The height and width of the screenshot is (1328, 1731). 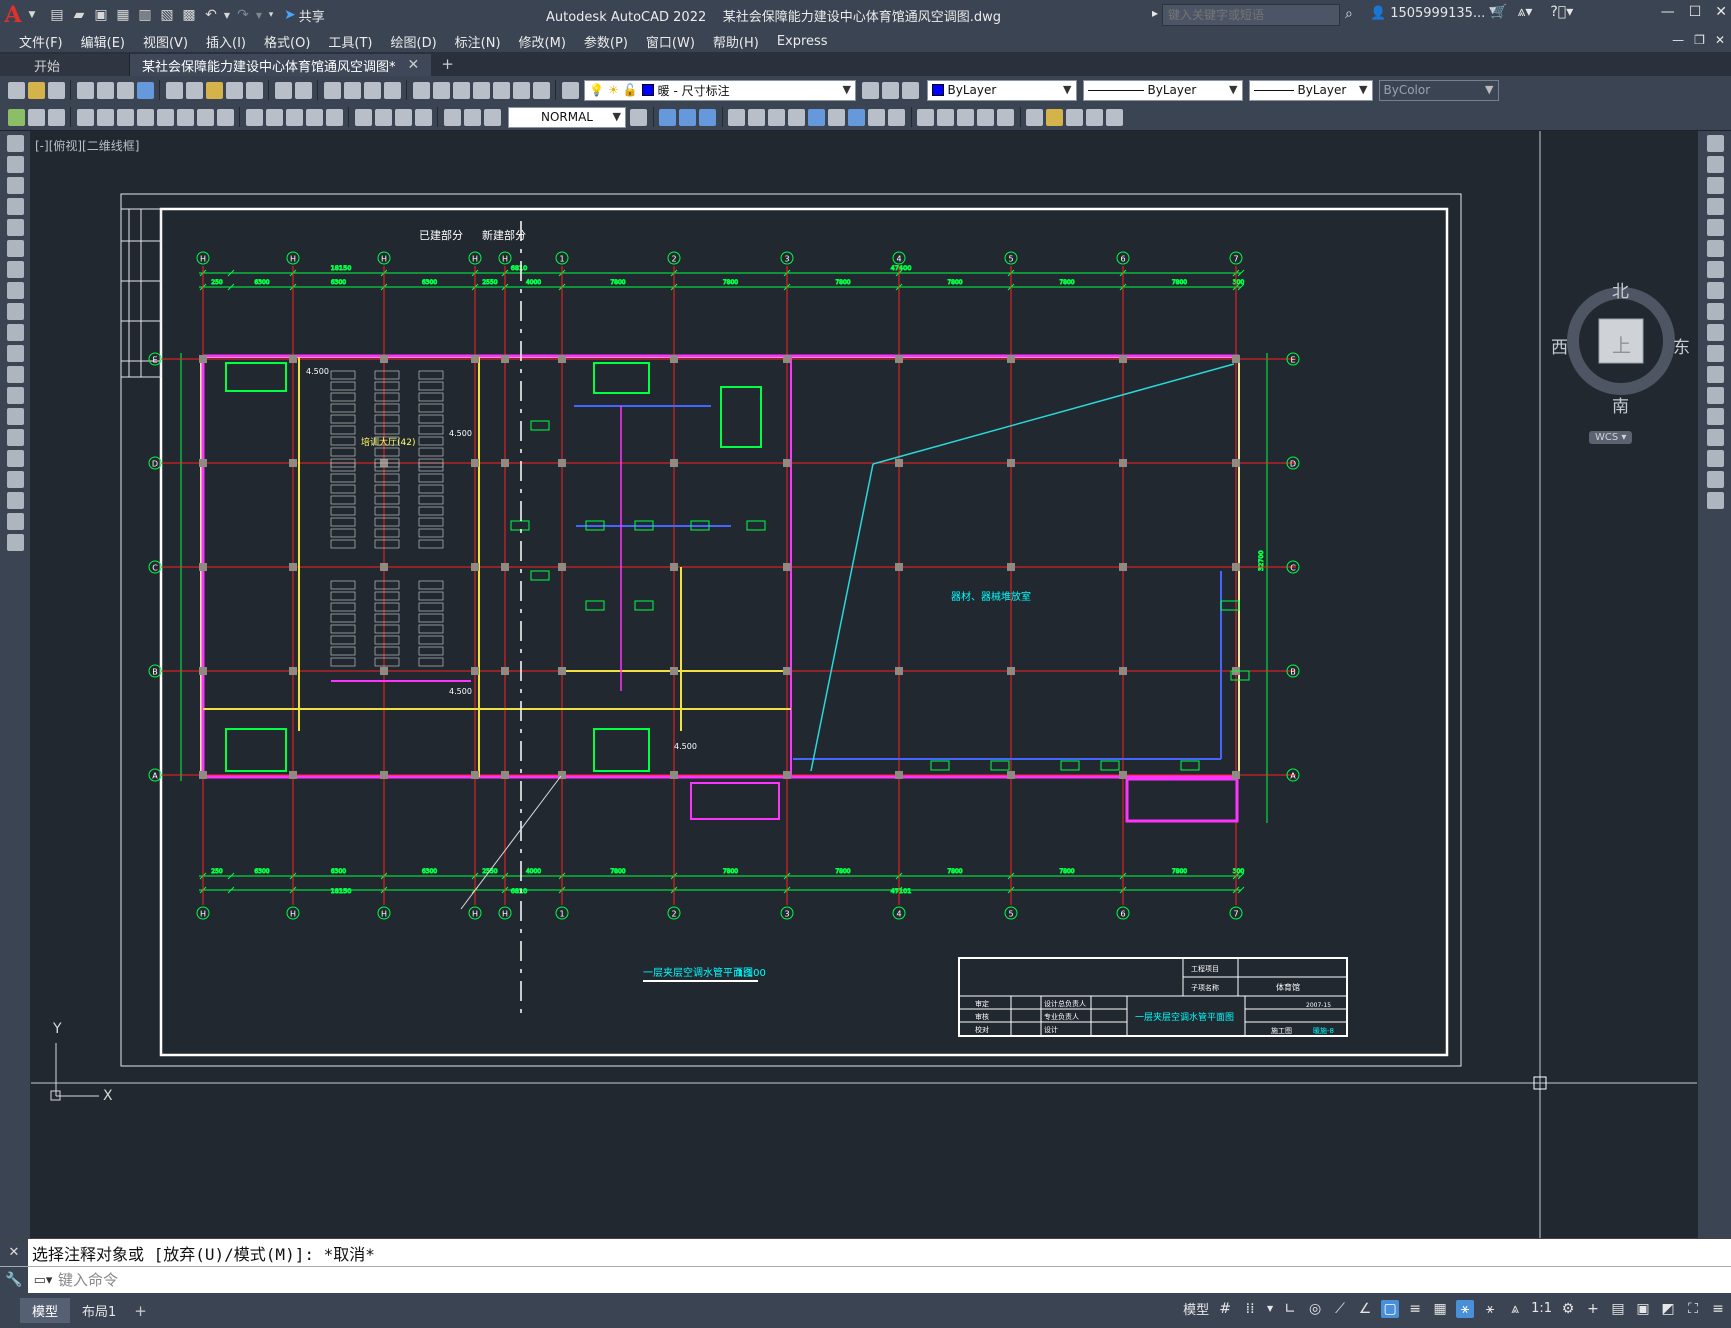 I want to click on dimension-space-icon, so click(x=314, y=117).